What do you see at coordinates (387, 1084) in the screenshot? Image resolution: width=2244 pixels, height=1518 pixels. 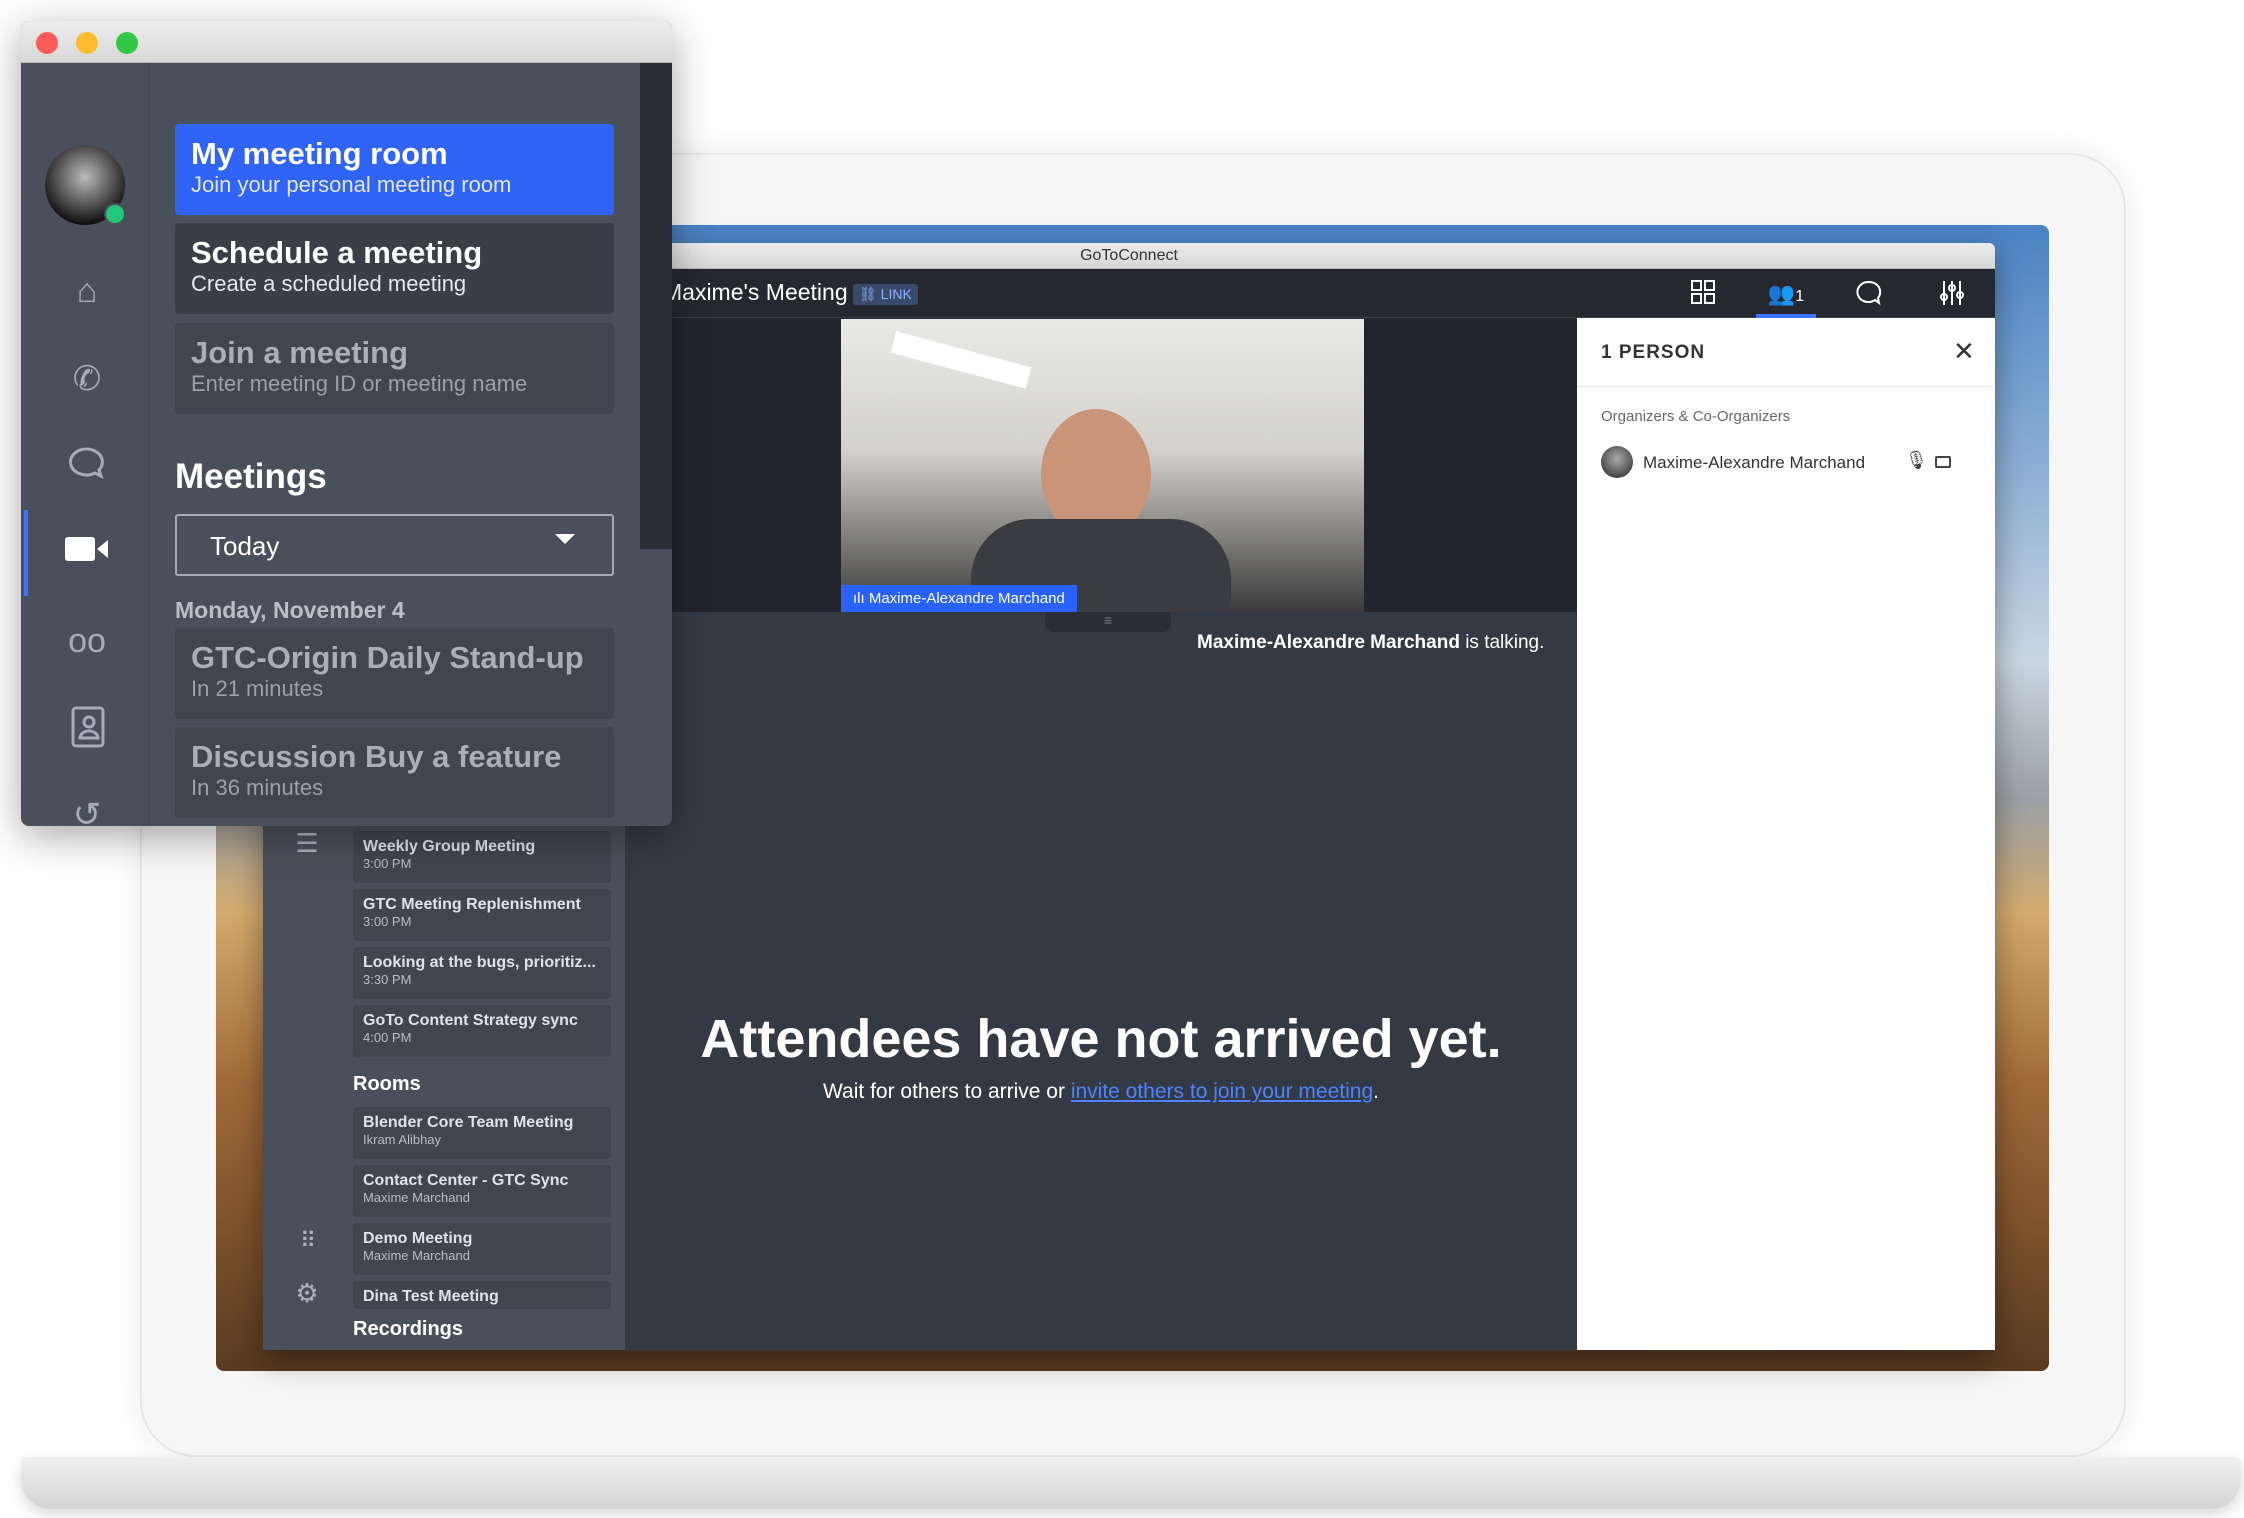 I see `rooms-header: Rooms` at bounding box center [387, 1084].